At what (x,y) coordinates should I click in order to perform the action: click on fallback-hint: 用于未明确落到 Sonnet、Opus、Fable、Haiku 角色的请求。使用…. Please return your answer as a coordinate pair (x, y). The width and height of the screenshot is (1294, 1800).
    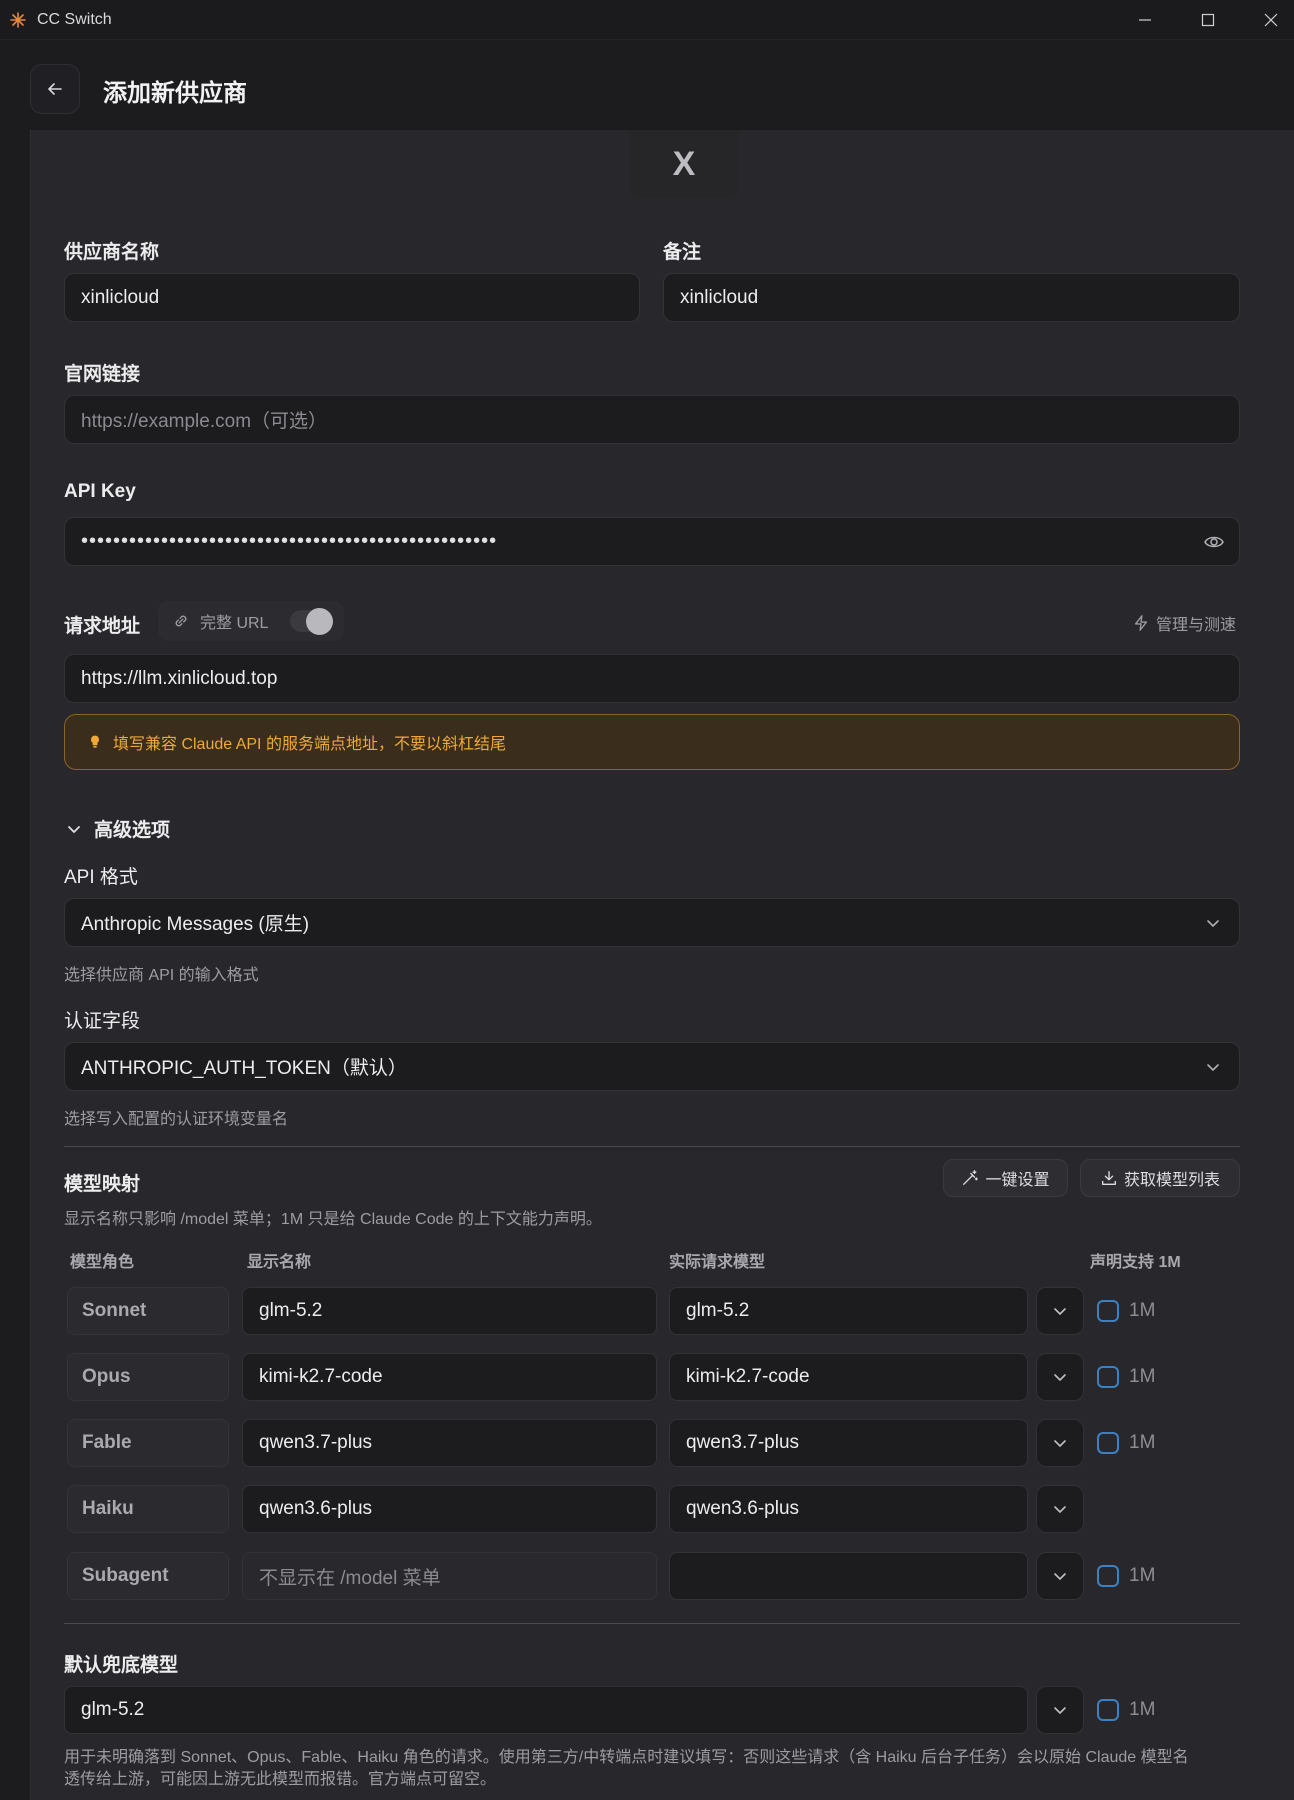
    Looking at the image, I should click on (664, 1769).